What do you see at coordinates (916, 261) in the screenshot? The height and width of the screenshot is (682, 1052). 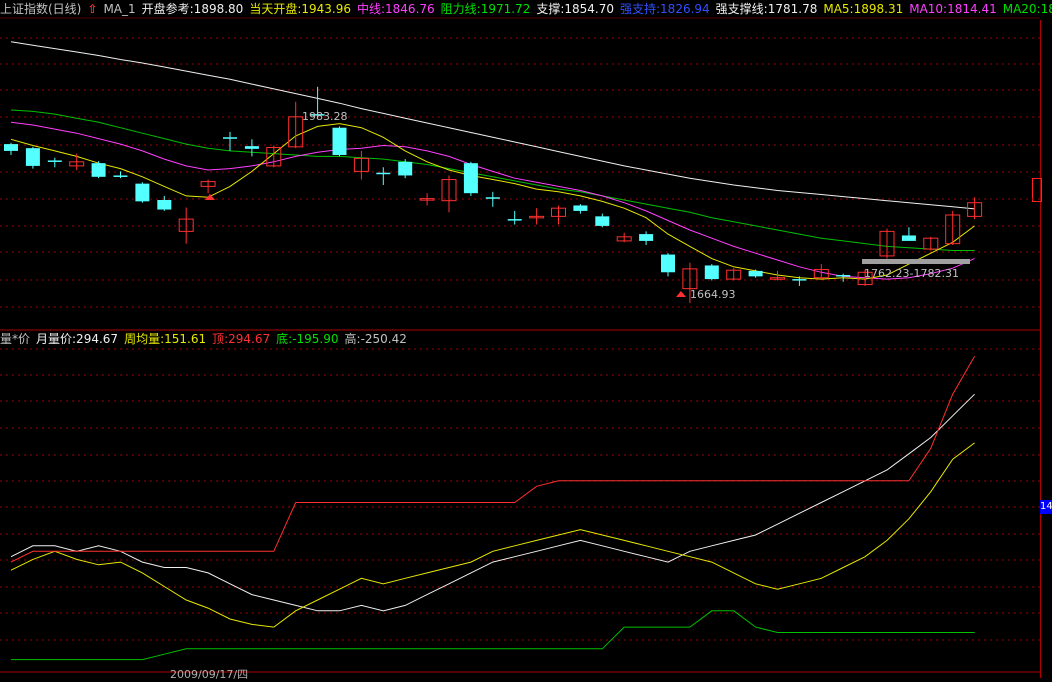 I see `support-range-bar` at bounding box center [916, 261].